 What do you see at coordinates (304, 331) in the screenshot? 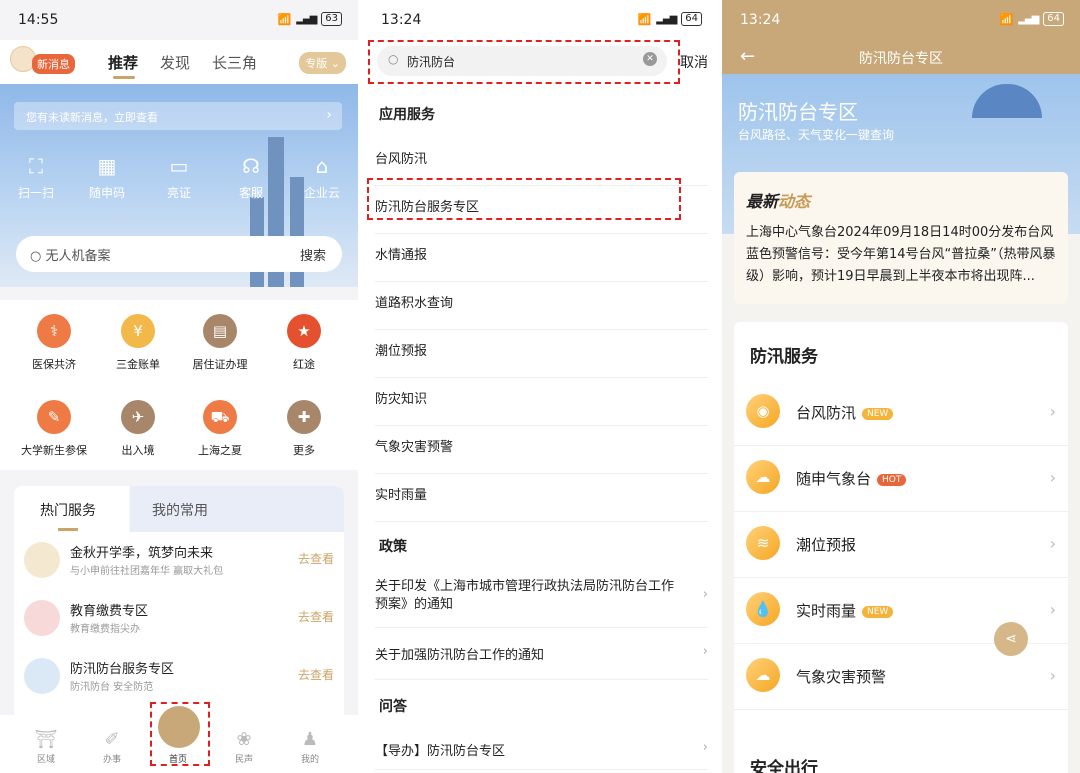
I see `star-icon: ★` at bounding box center [304, 331].